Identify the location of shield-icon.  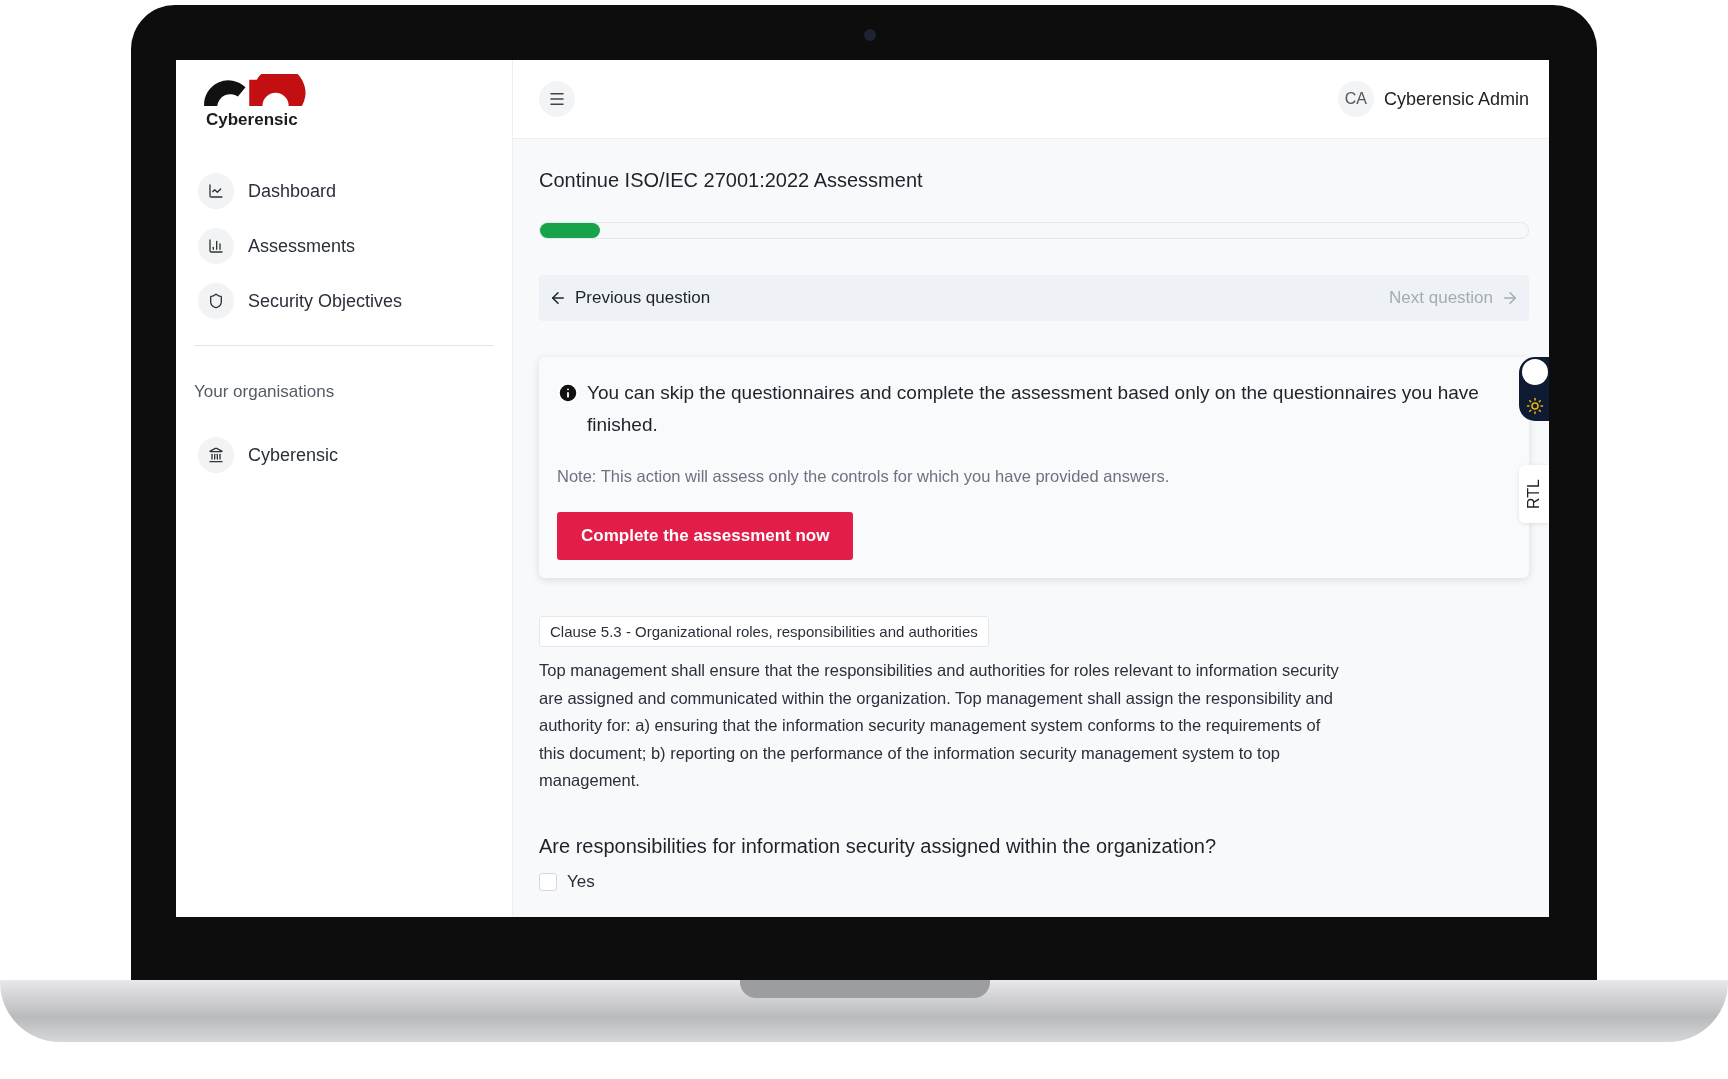
(216, 301).